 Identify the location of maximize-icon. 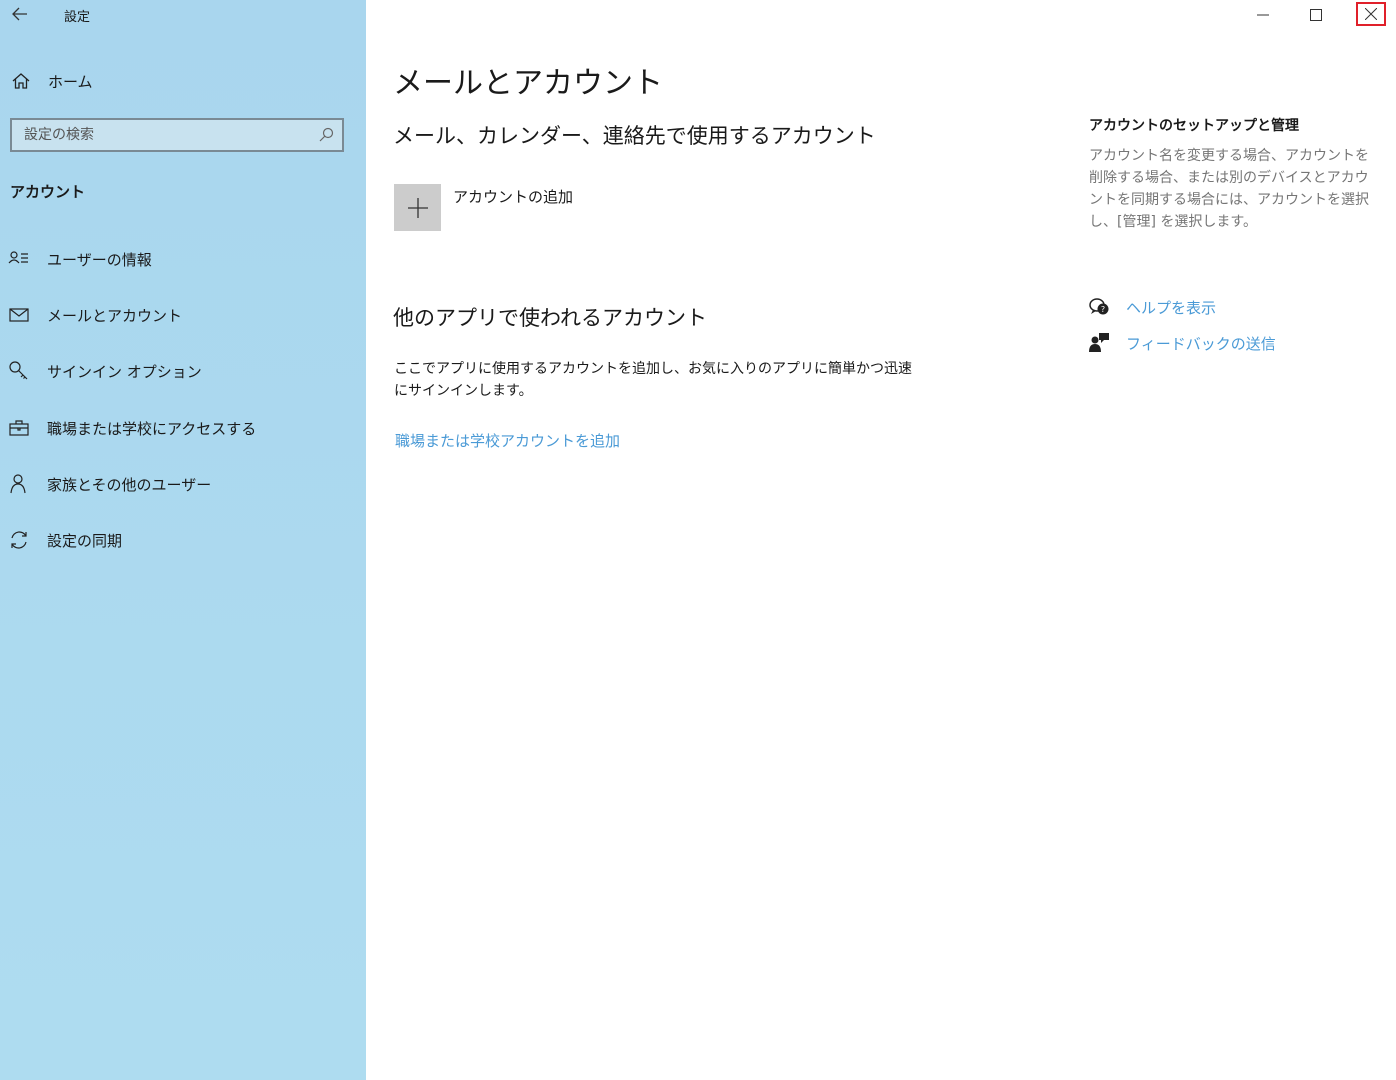
(1316, 15).